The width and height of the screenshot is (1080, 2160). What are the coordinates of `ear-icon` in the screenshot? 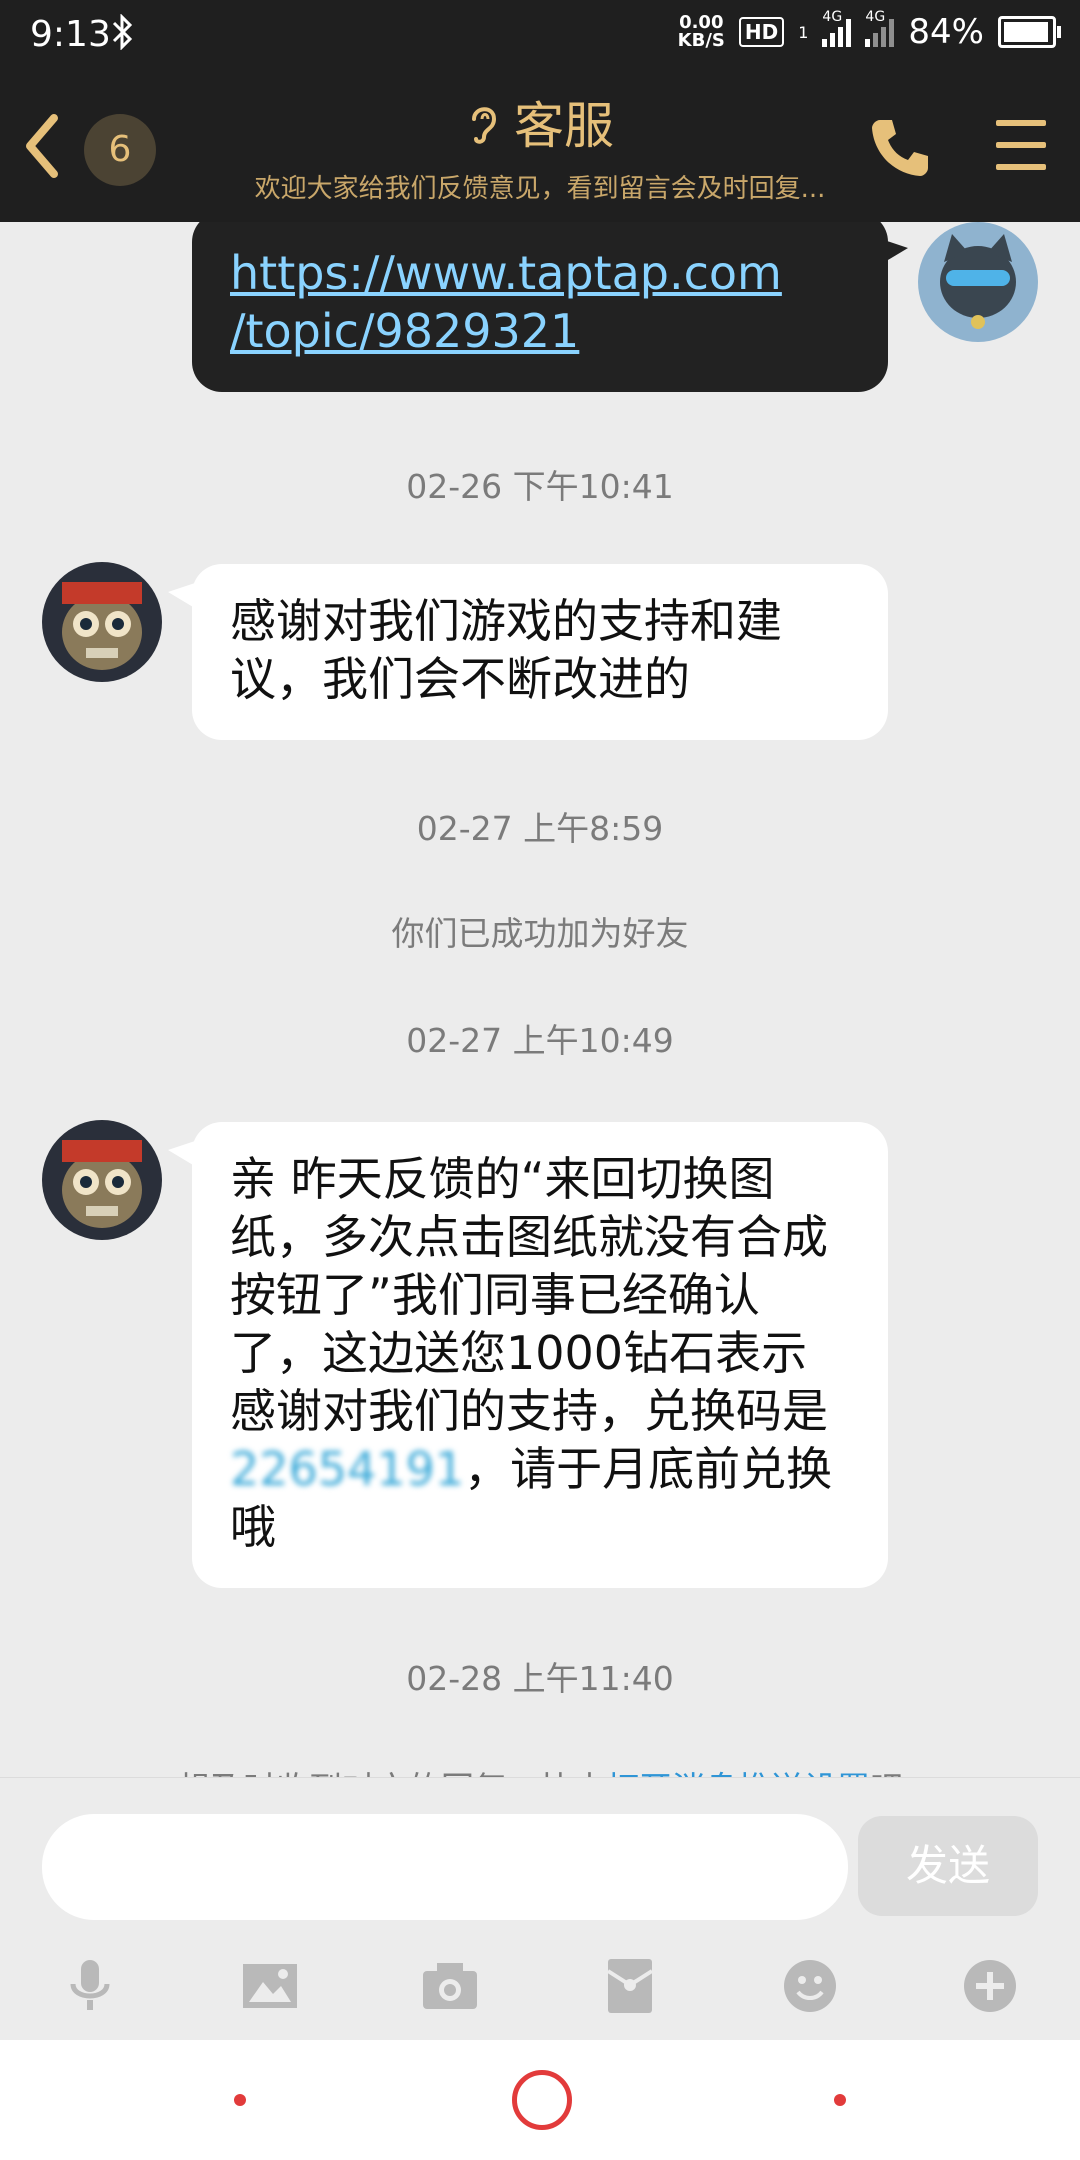 It's located at (483, 130).